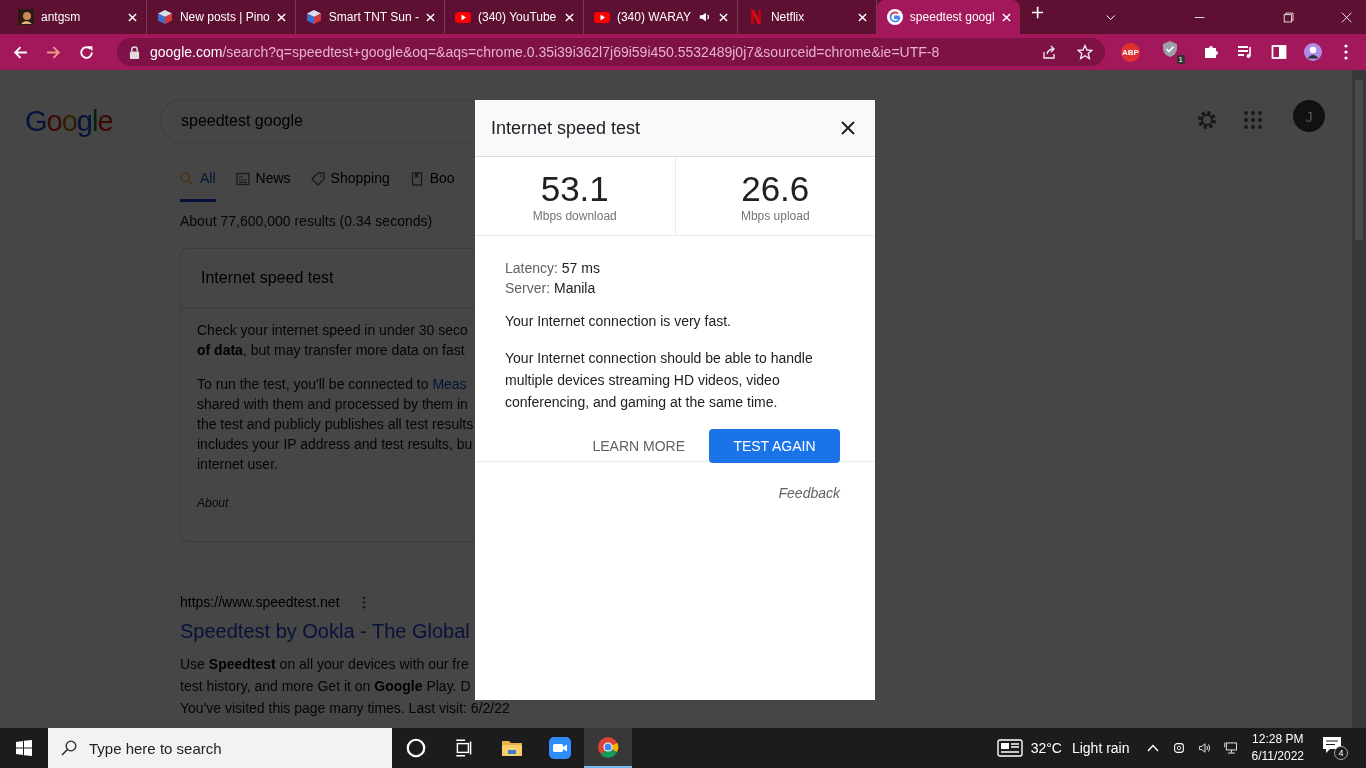 Image resolution: width=1366 pixels, height=768 pixels. I want to click on share-icon, so click(1049, 52).